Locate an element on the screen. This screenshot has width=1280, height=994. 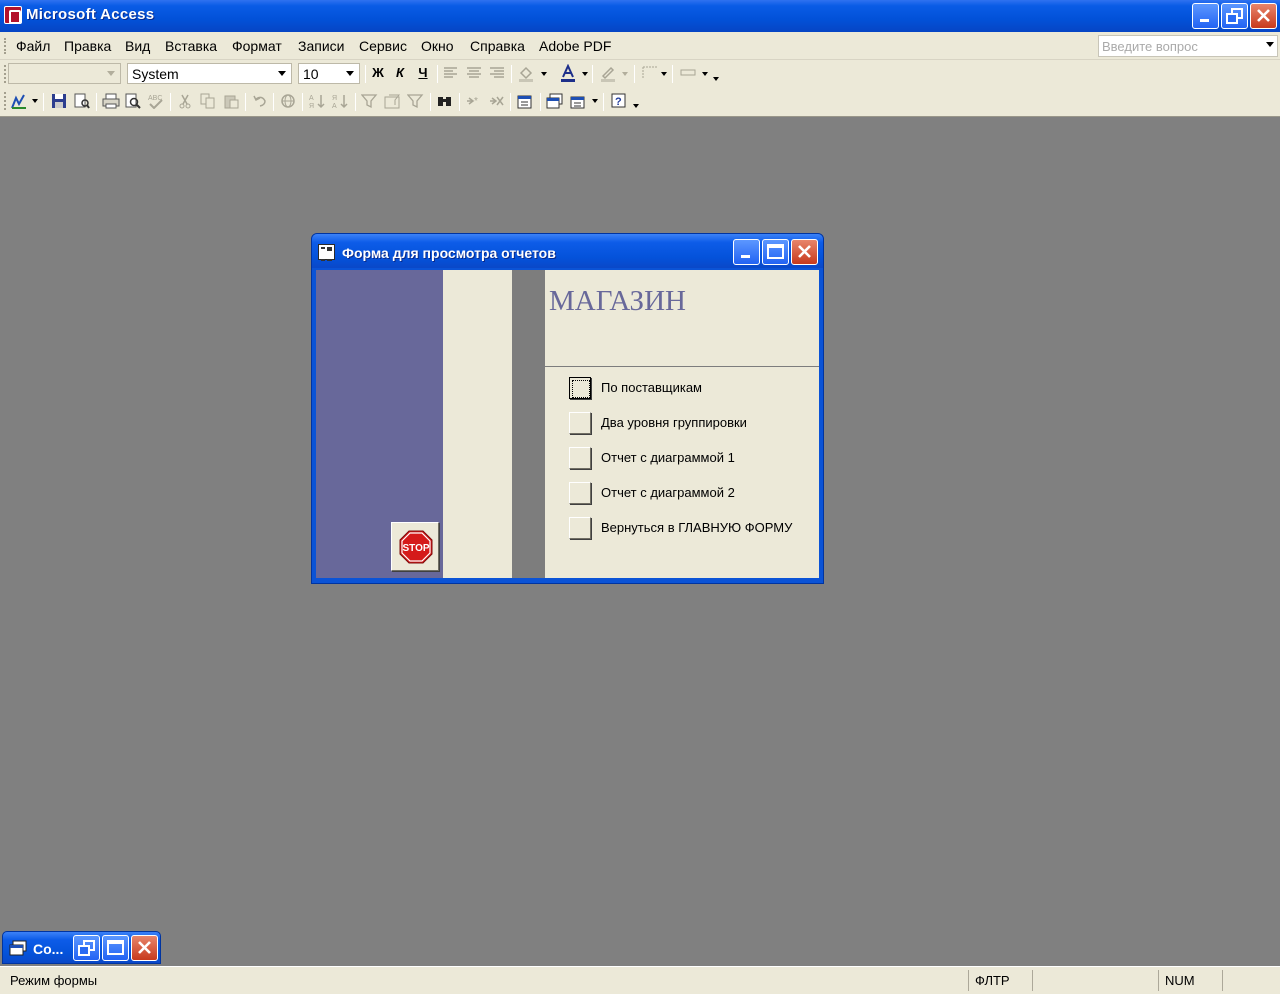
close-icon is located at coordinates (1263, 15).